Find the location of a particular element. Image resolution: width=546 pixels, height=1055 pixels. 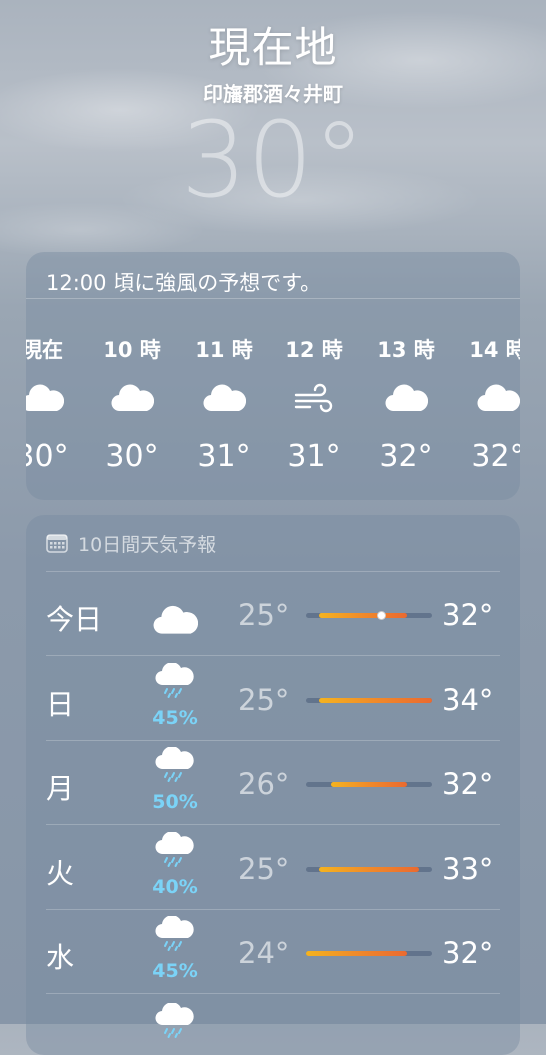

location-title: 現在地 is located at coordinates (273, 48).